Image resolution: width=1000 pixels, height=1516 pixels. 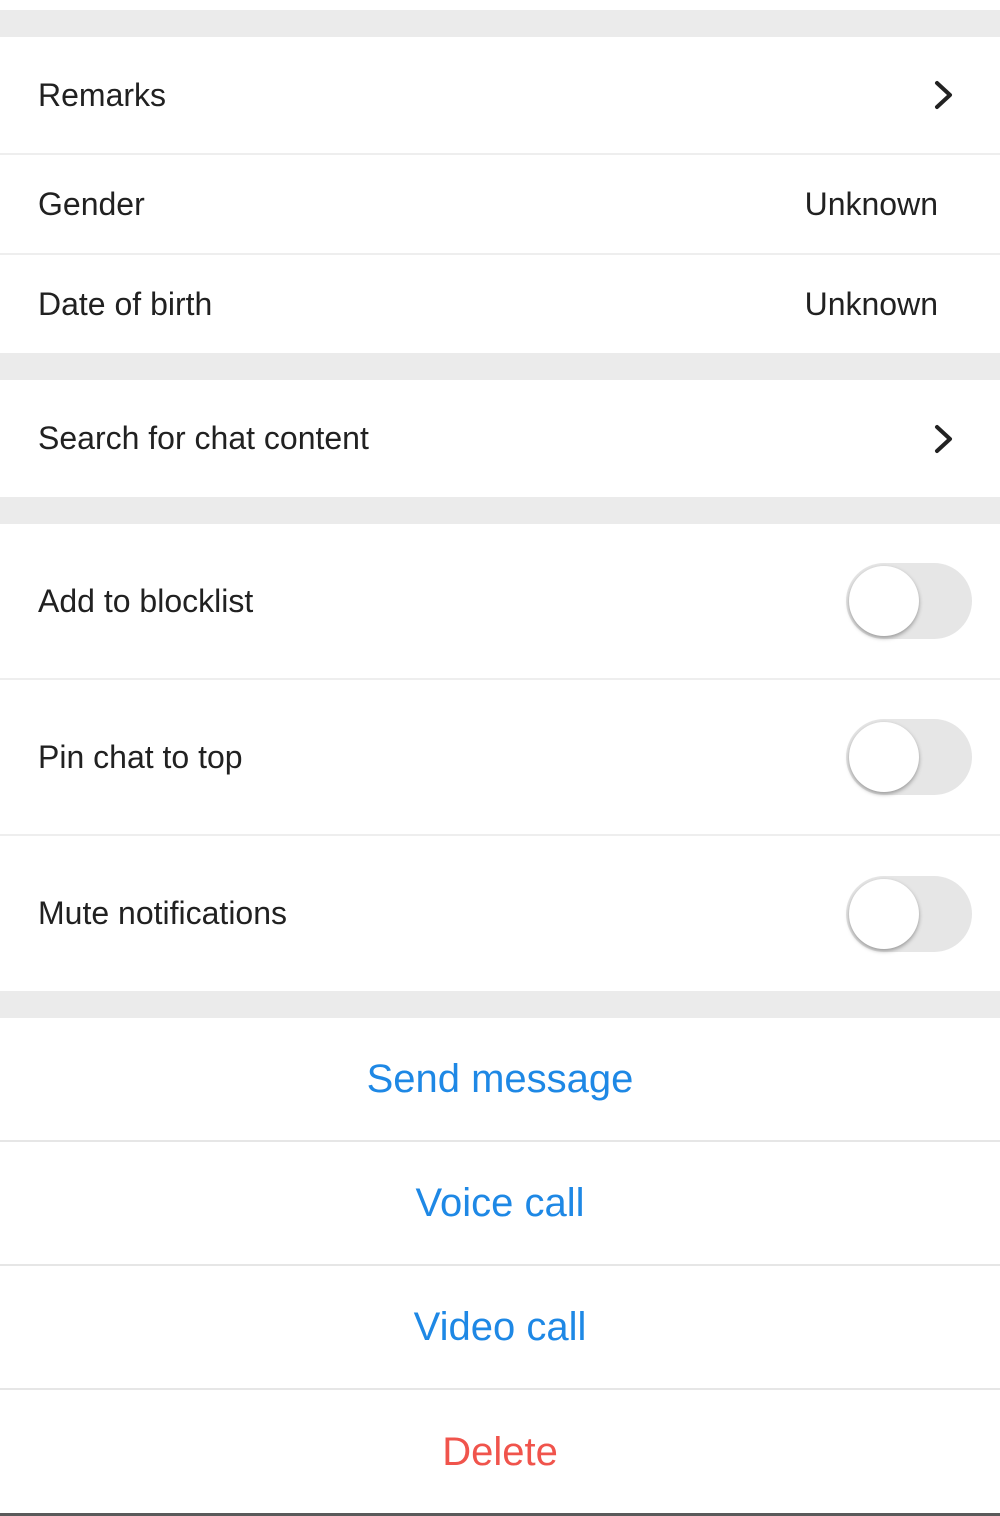 I want to click on add-to-blocklist-toggle, so click(x=909, y=601).